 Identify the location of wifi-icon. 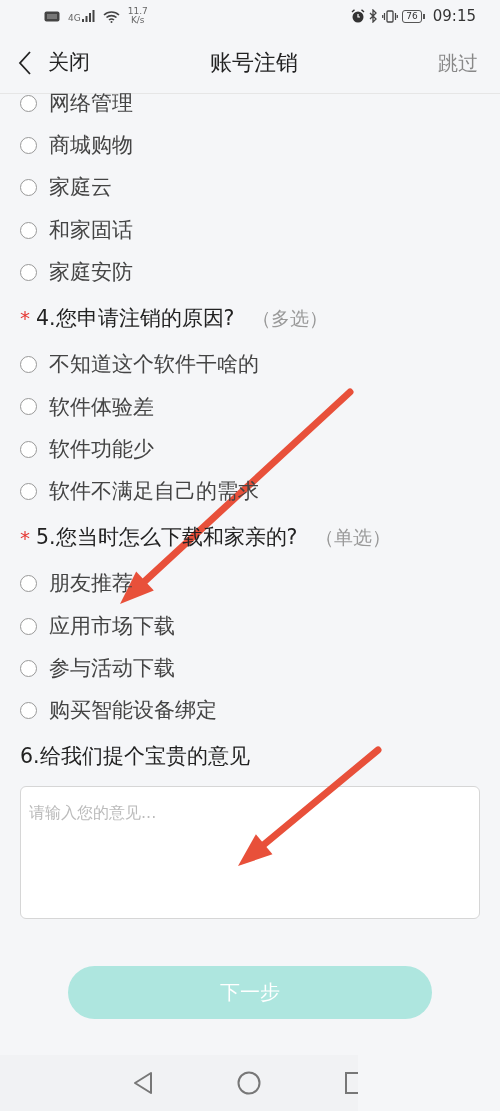
(111, 16).